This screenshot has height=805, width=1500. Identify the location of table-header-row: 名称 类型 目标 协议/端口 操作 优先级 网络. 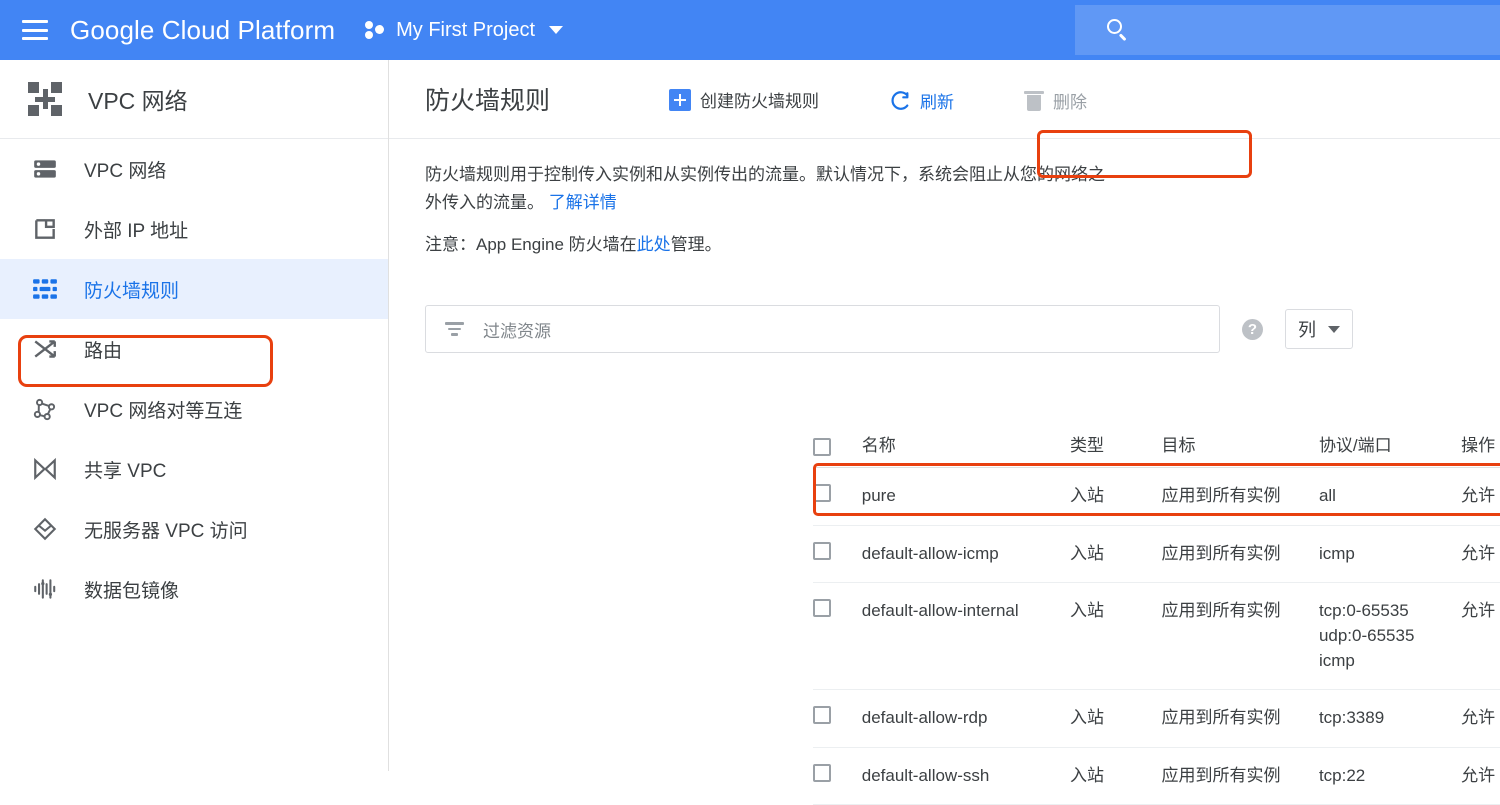
(1156, 449).